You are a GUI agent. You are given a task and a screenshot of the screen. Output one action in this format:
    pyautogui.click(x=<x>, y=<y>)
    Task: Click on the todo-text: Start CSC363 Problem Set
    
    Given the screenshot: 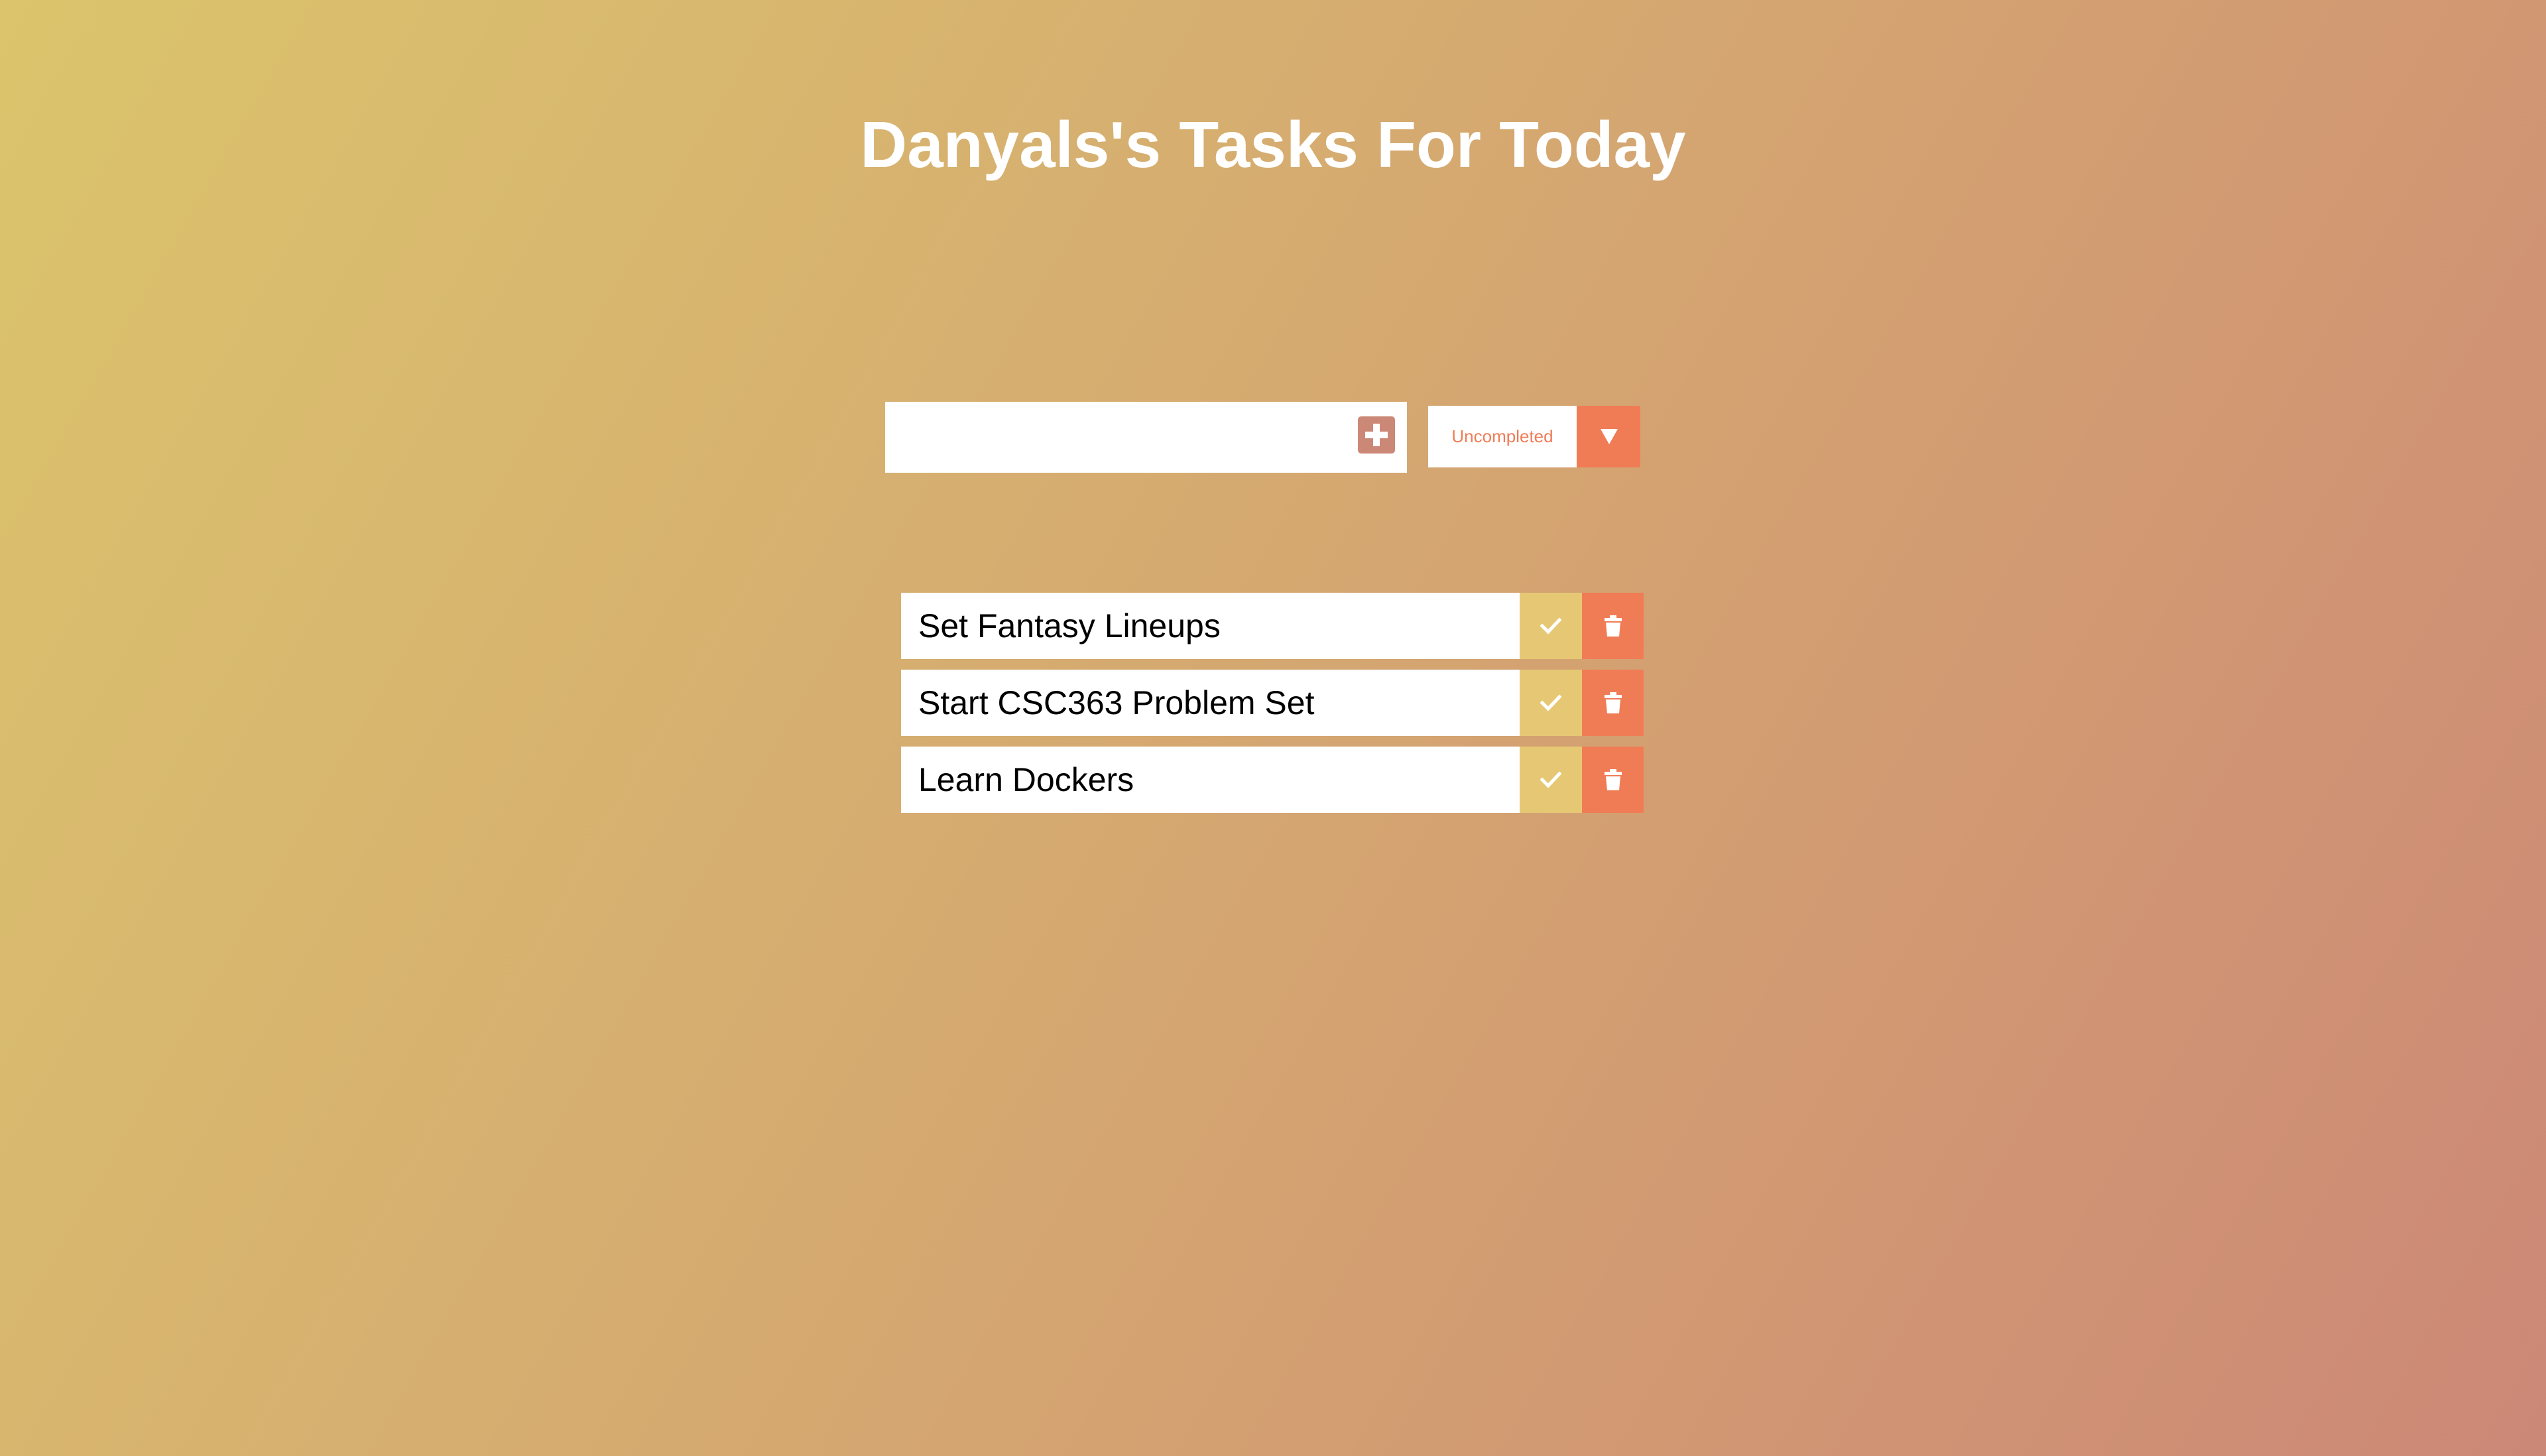 What is the action you would take?
    pyautogui.click(x=1210, y=703)
    